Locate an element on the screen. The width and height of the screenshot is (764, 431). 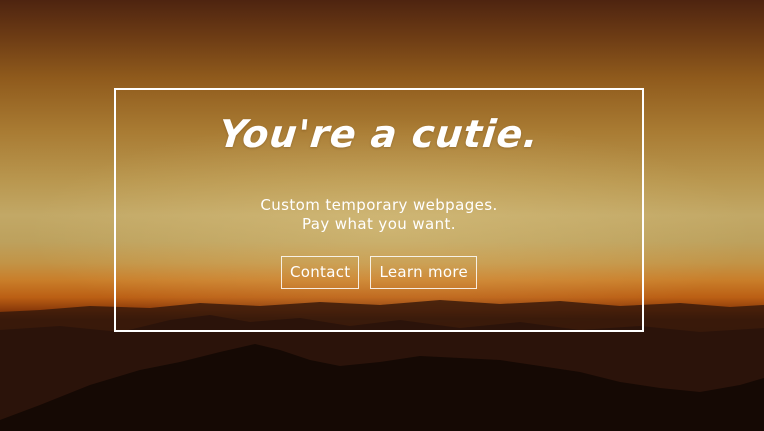
contact-button: Contact is located at coordinates (320, 272).